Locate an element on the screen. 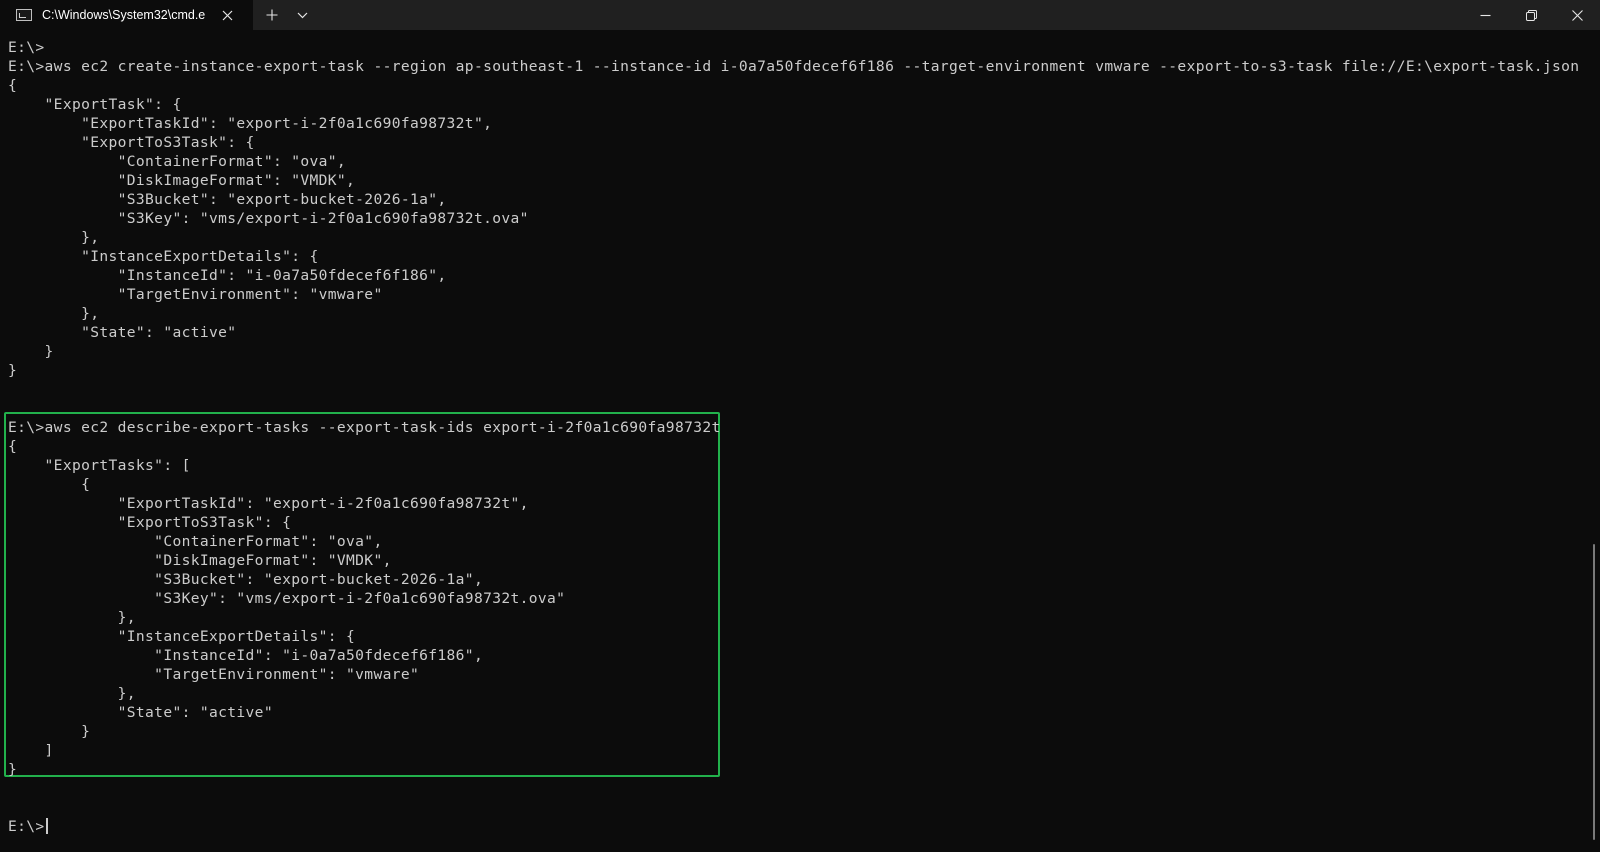 The width and height of the screenshot is (1600, 852). window-controls is located at coordinates (1531, 15).